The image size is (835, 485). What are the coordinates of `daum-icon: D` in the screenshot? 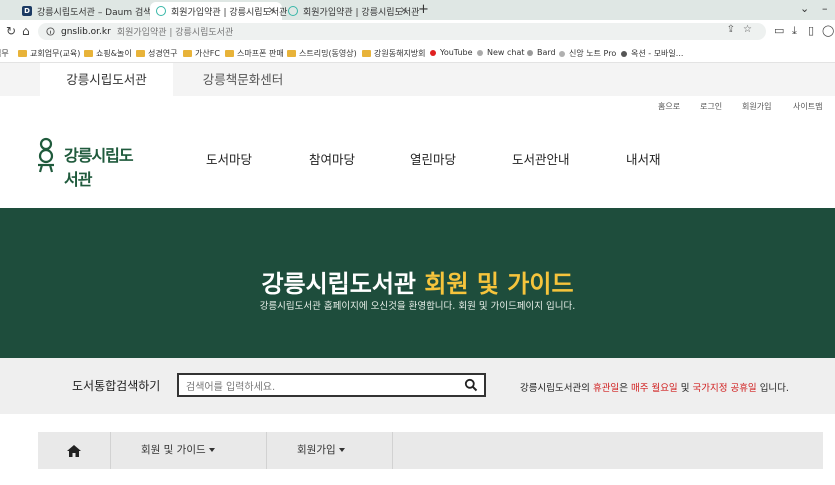 It's located at (27, 11).